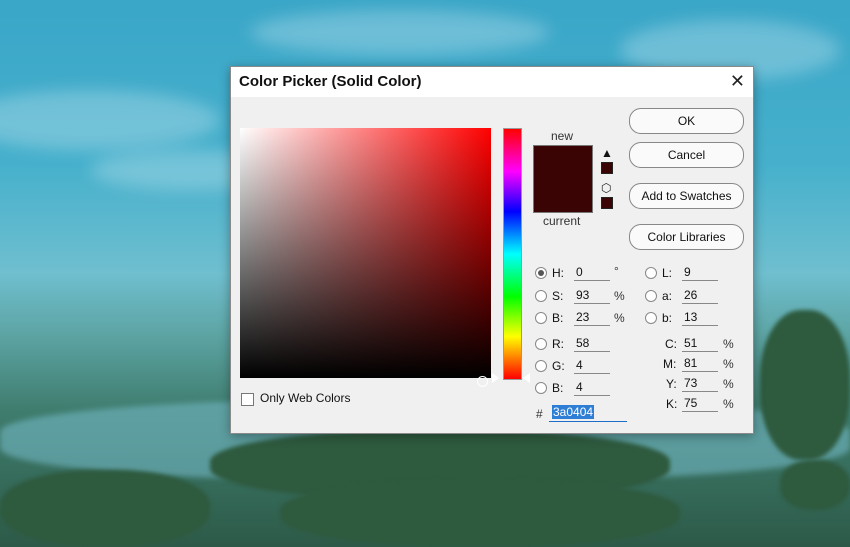 The width and height of the screenshot is (850, 547). I want to click on s-radio, so click(541, 296).